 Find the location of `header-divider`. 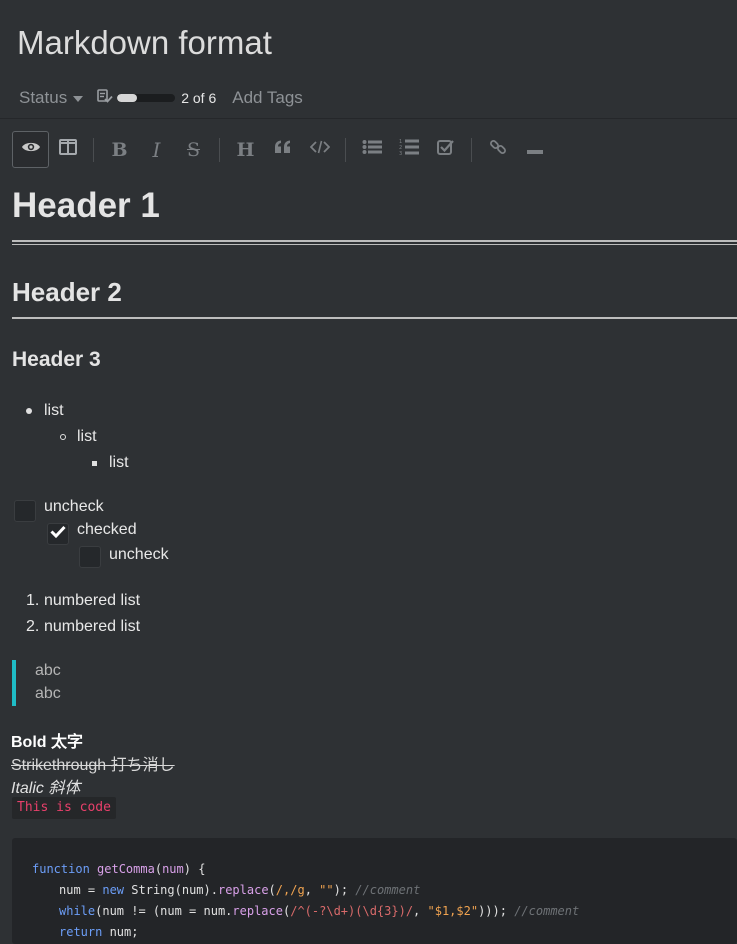

header-divider is located at coordinates (368, 118).